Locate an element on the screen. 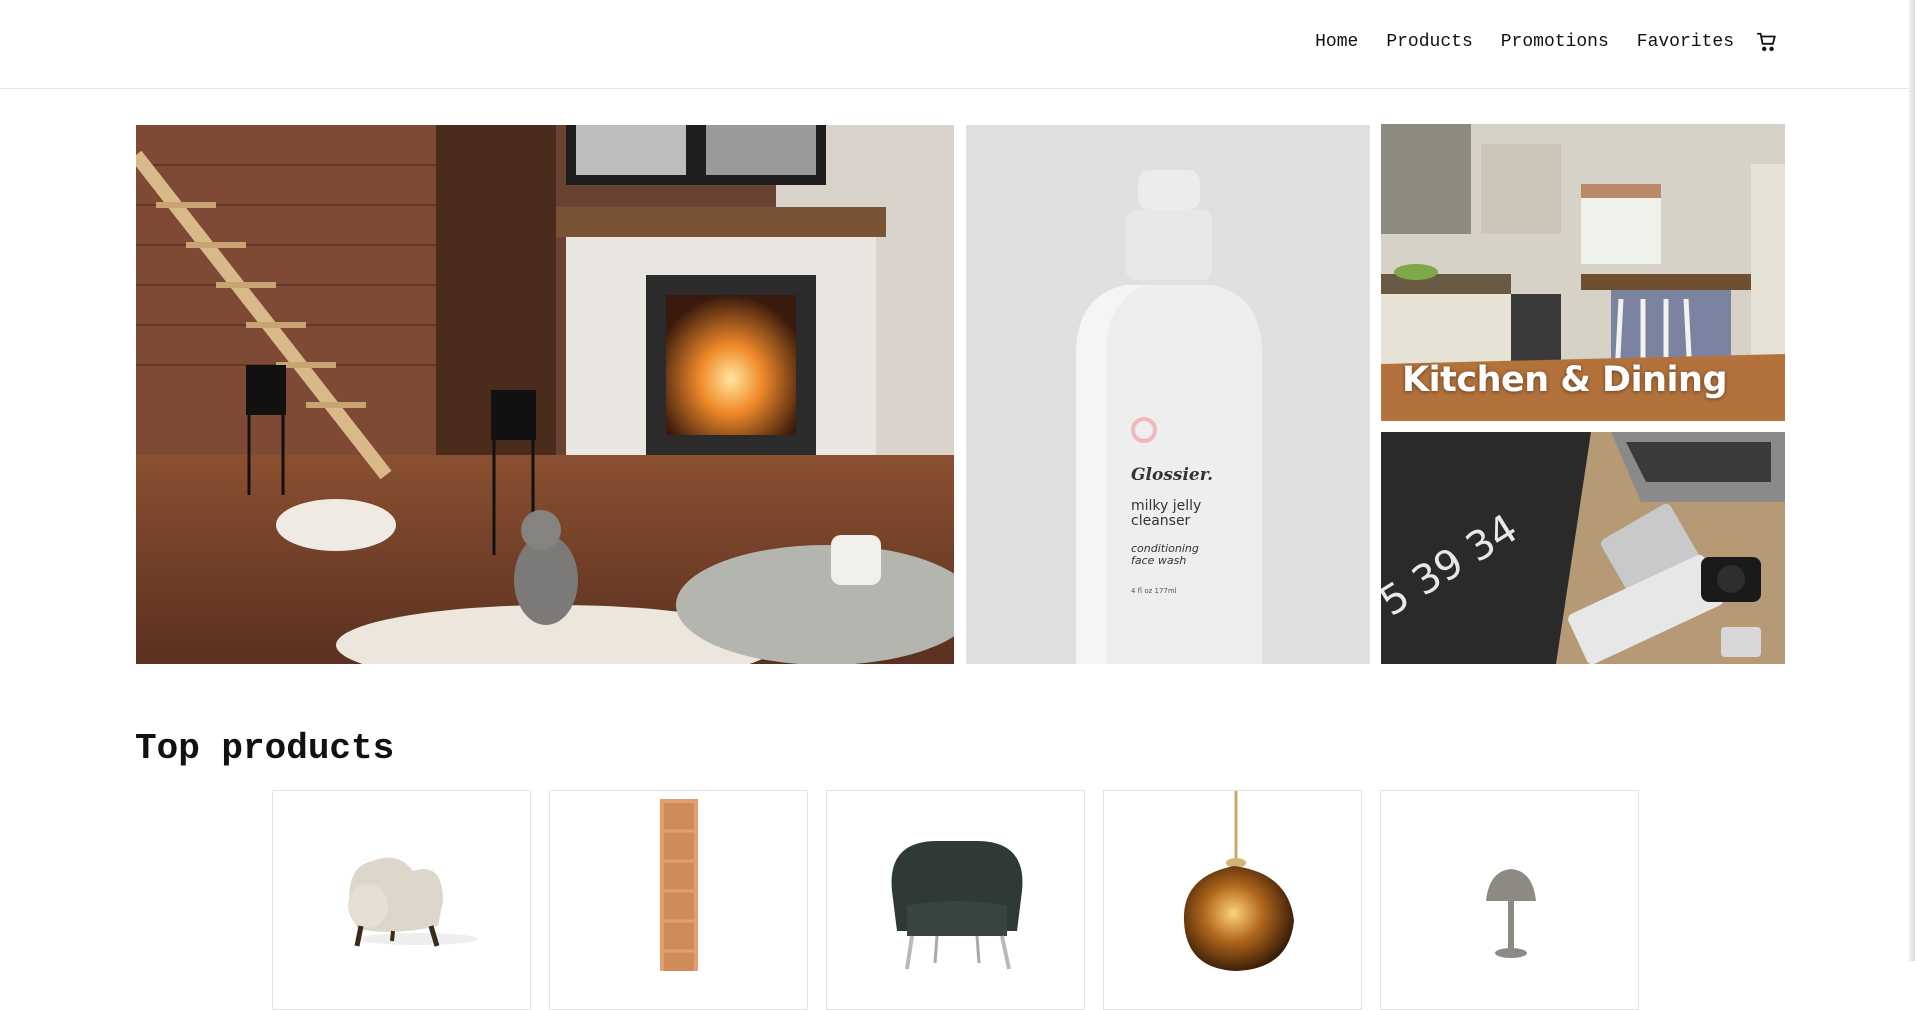 Image resolution: width=1915 pixels, height=1010 pixels. product-card-fluffy-armchair is located at coordinates (401, 900).